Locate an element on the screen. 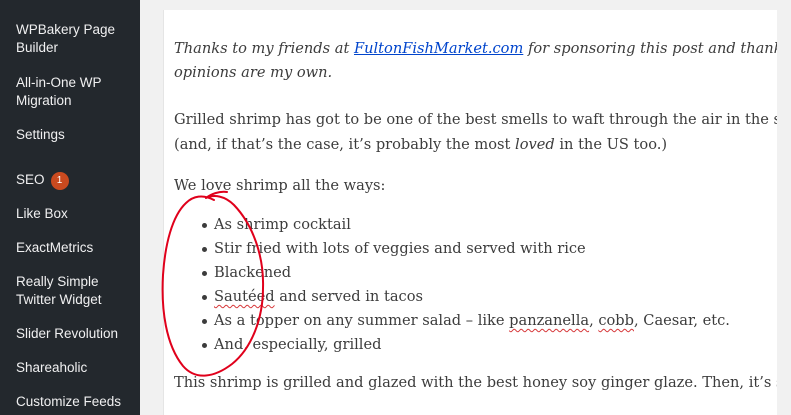  paragraph-line: We love shrimp all the ways: is located at coordinates (280, 185).